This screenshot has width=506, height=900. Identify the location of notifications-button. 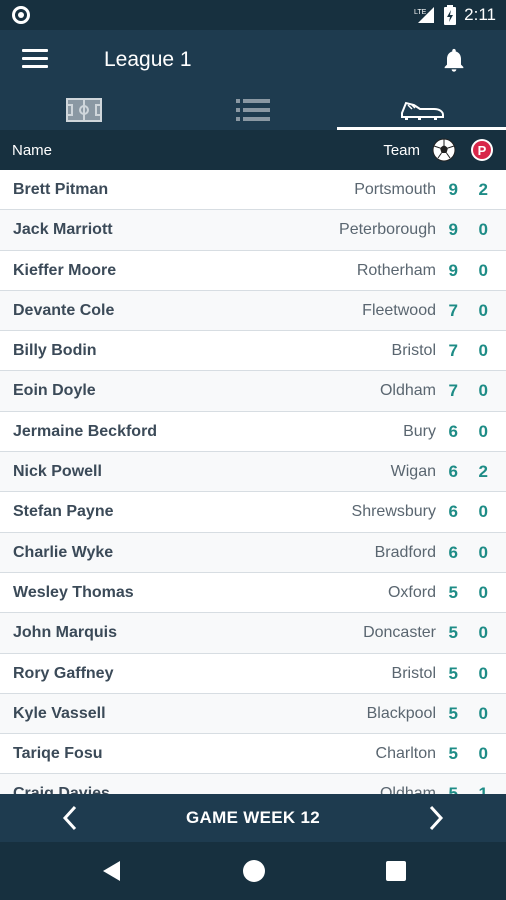
(454, 60).